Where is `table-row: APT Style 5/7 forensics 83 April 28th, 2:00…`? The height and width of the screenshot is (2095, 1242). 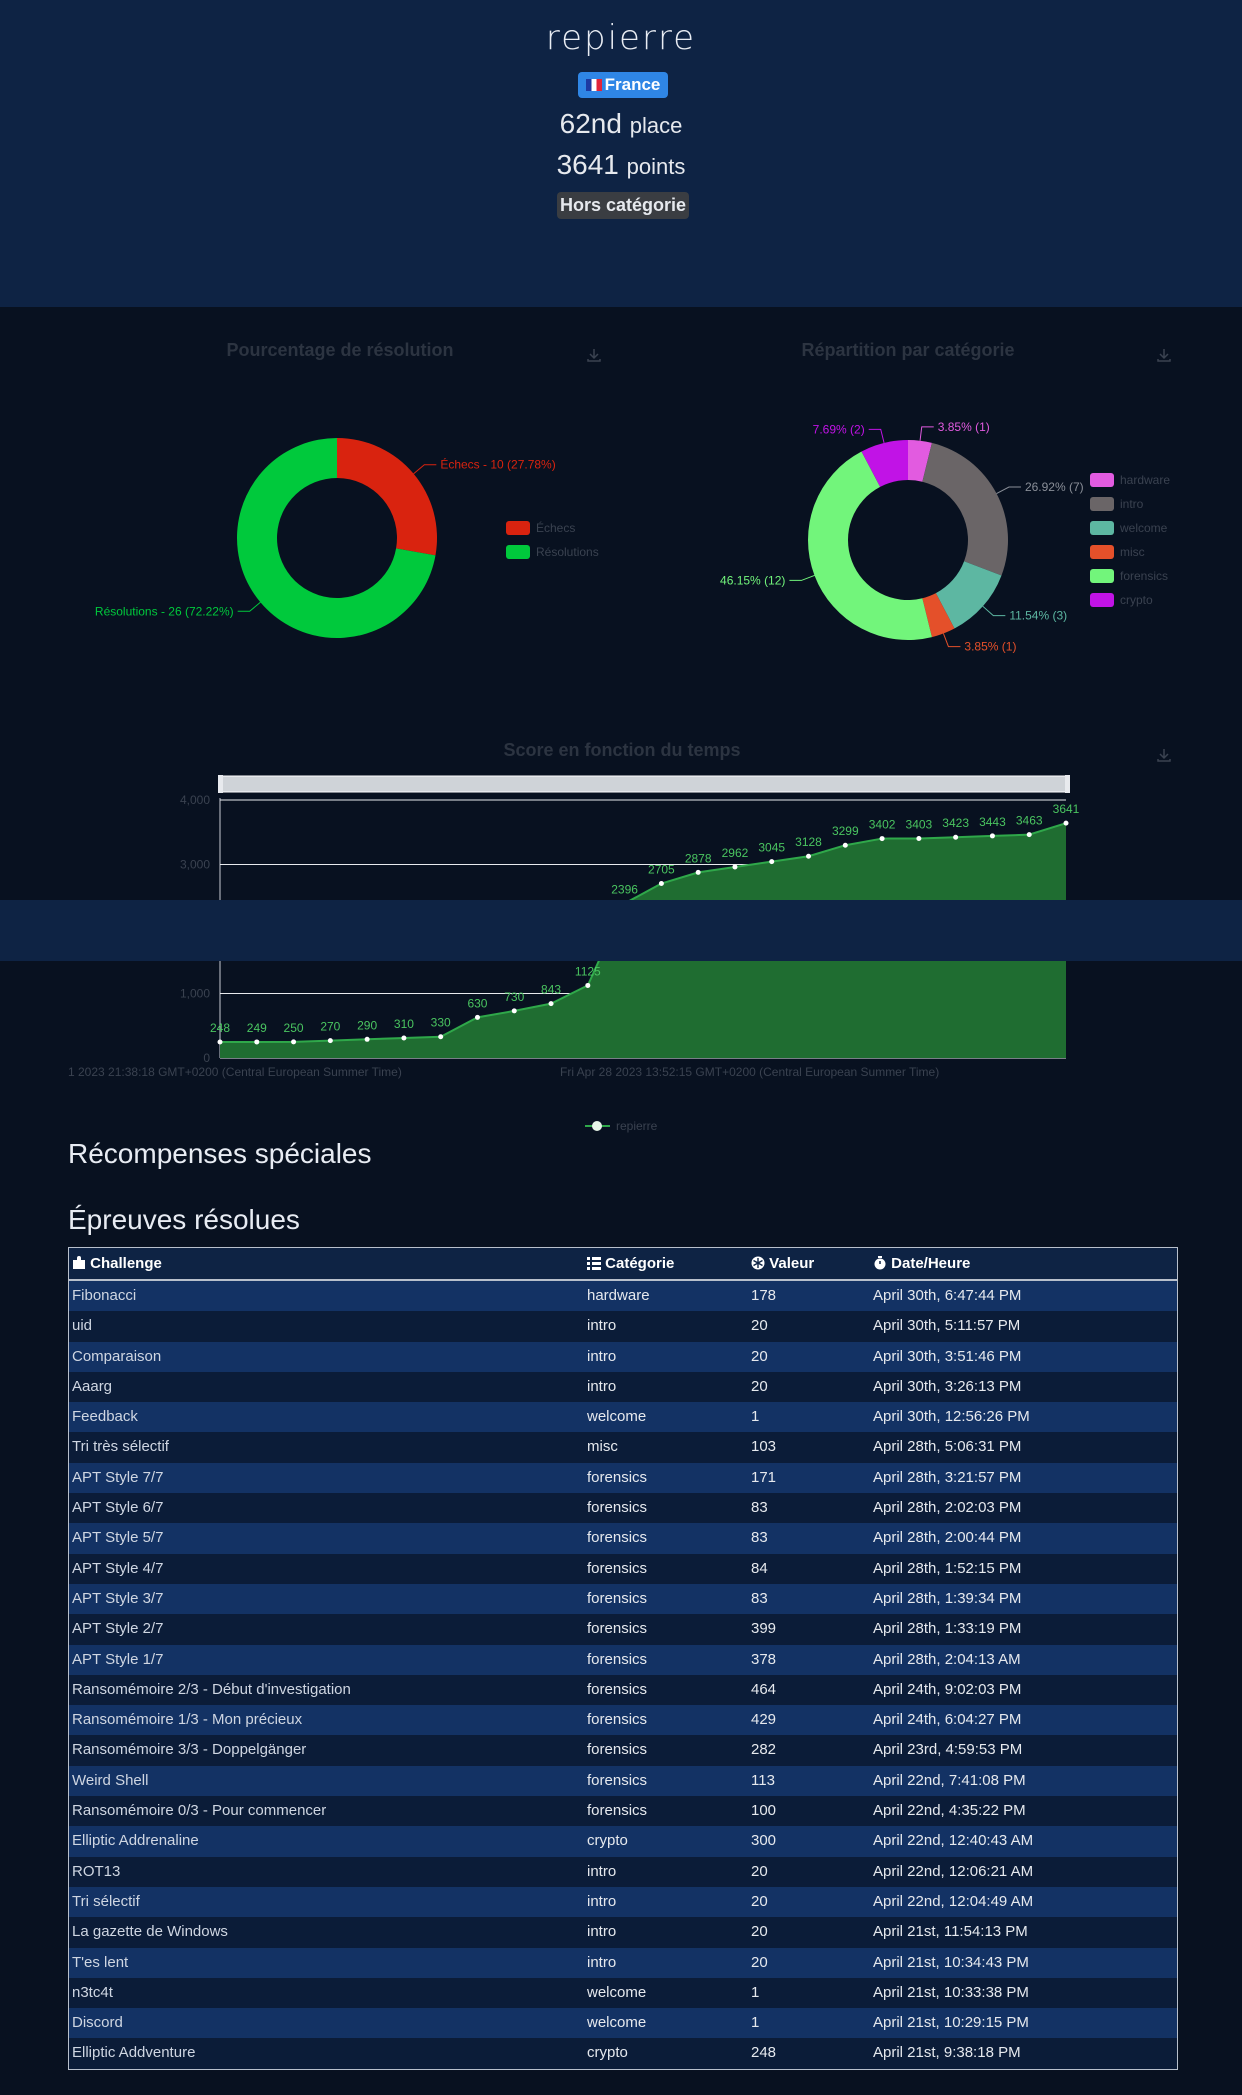 table-row: APT Style 5/7 forensics 83 April 28th, 2:00… is located at coordinates (623, 1538).